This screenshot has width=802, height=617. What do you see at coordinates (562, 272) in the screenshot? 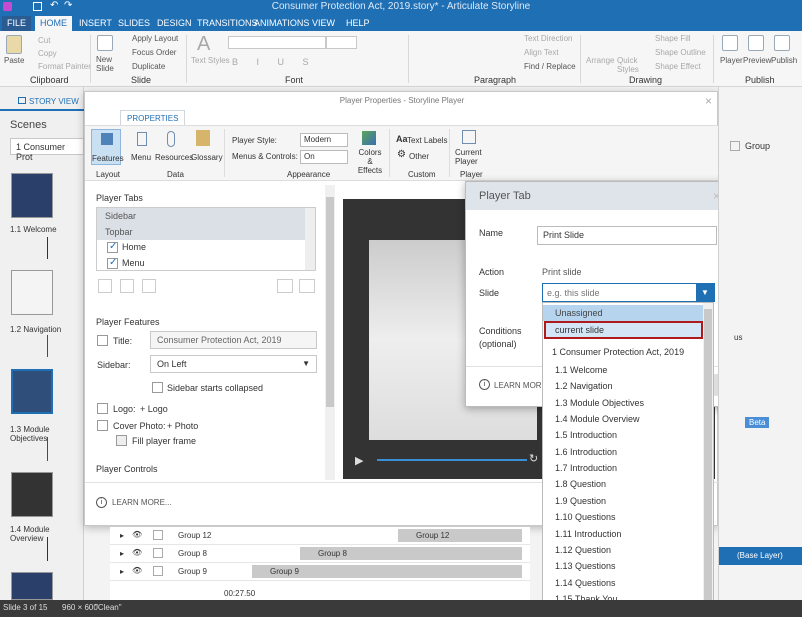
I see `action-value: Print slide` at bounding box center [562, 272].